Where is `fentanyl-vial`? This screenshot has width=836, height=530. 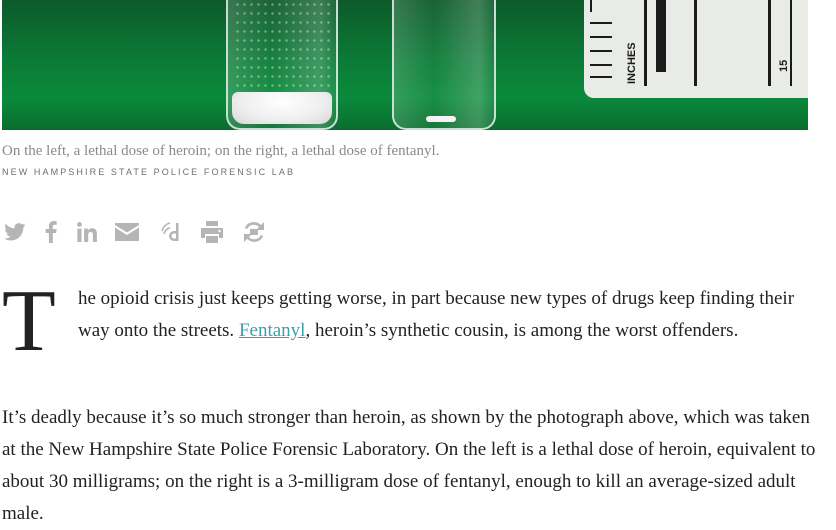 fentanyl-vial is located at coordinates (444, 65).